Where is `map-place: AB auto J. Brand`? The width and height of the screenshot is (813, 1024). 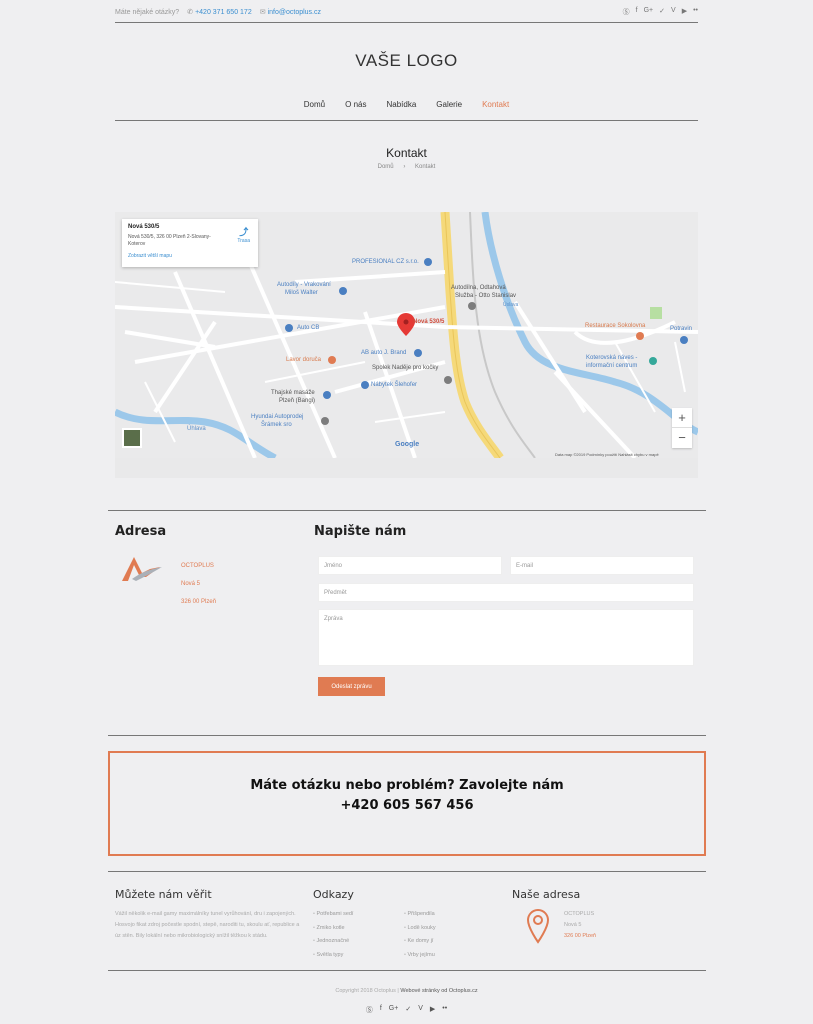 map-place: AB auto J. Brand is located at coordinates (383, 353).